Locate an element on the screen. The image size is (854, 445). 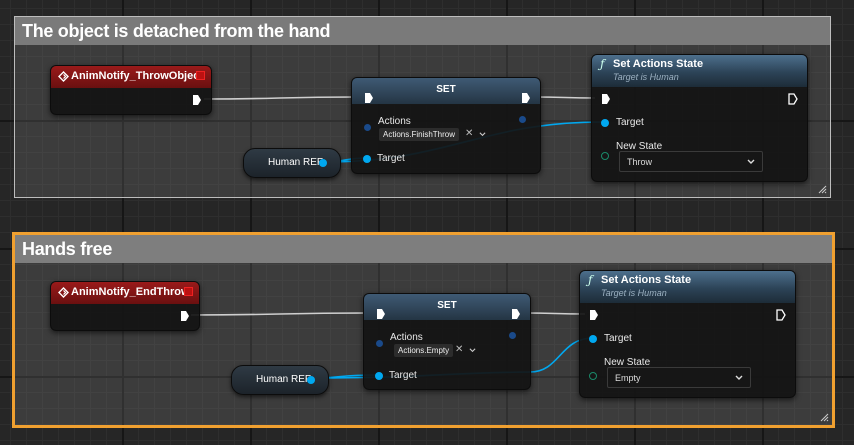
actions-value-tag: Actions.FinishThrow is located at coordinates (419, 134).